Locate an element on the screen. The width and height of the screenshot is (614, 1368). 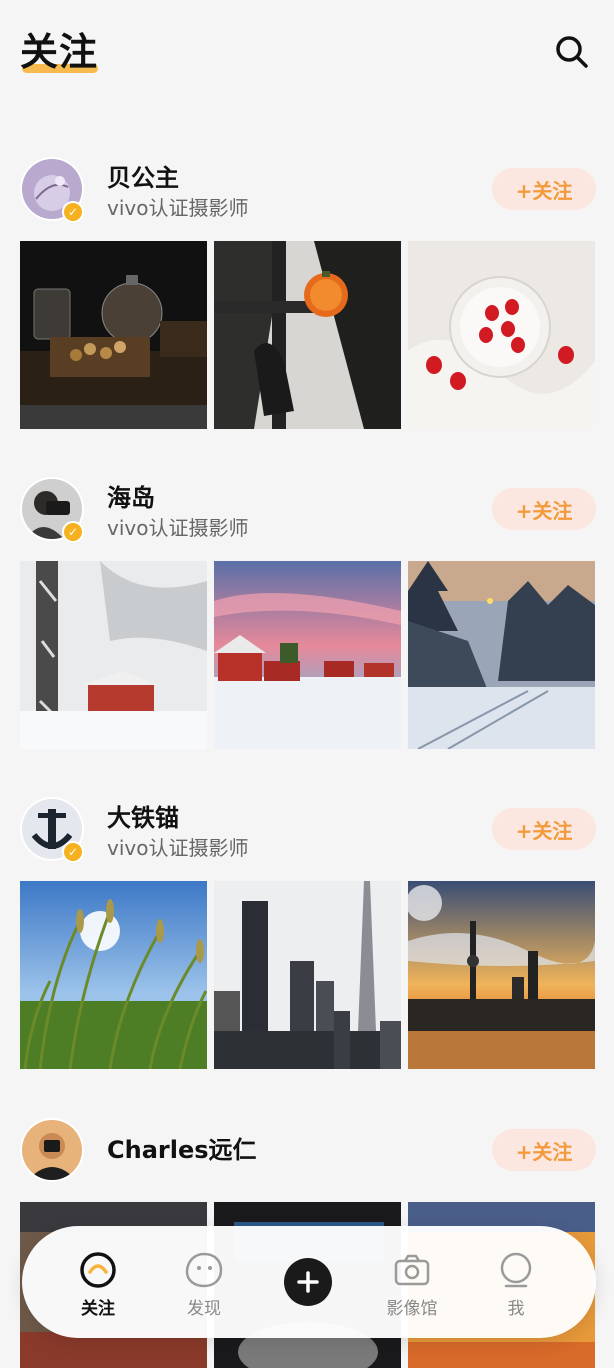
photo-window-shadow-persimmon is located at coordinates (307, 335).